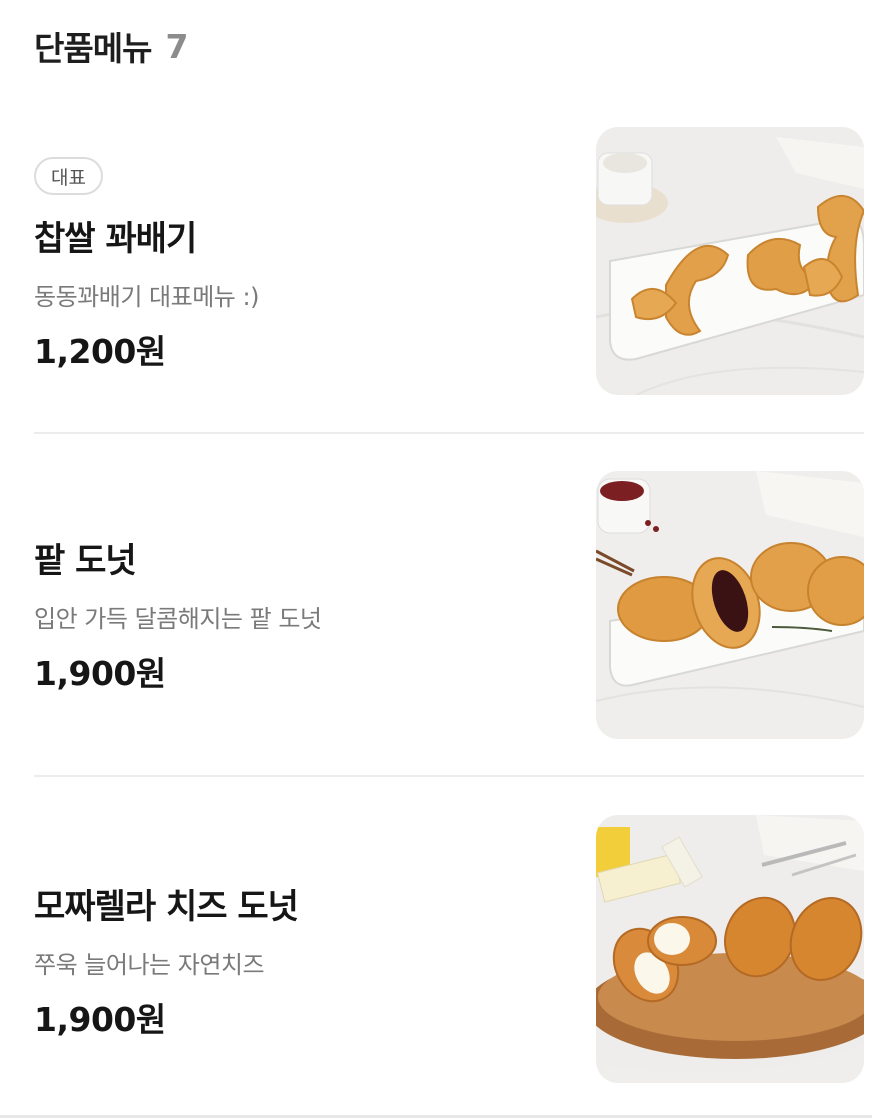 The image size is (872, 1118). I want to click on section-title: 단품메뉴, so click(93, 48).